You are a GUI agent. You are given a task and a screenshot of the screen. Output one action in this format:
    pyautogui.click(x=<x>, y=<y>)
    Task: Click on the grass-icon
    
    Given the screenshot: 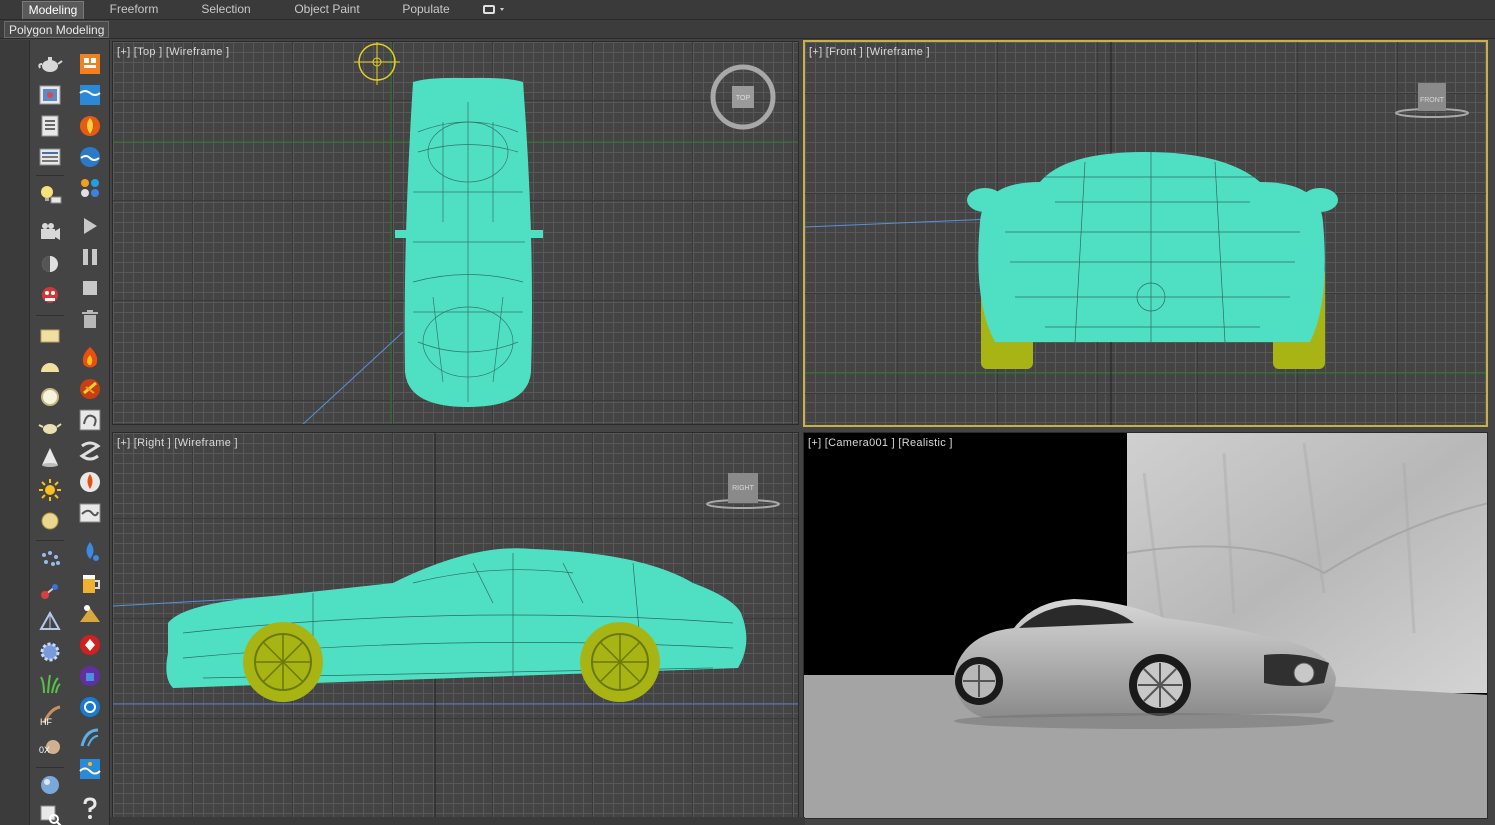 What is the action you would take?
    pyautogui.click(x=50, y=684)
    